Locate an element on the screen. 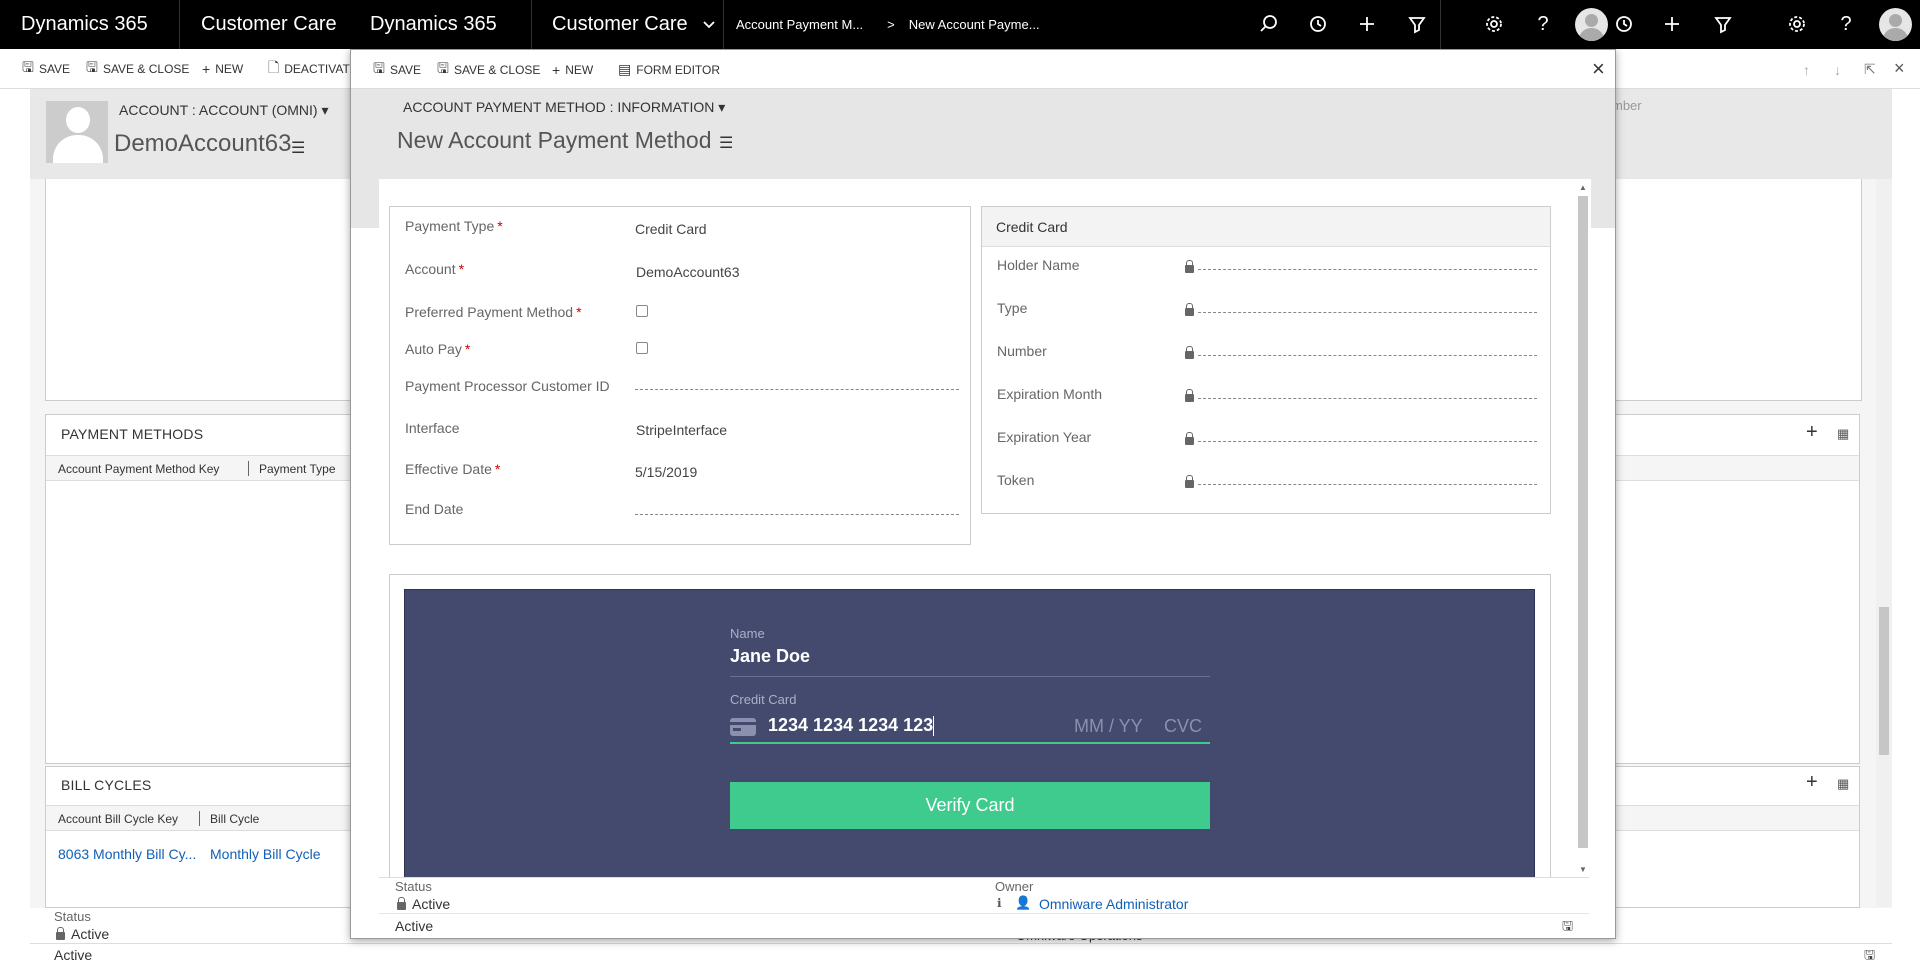 This screenshot has height=968, width=1920. bill-cycle-link: Monthly Bill Cycle is located at coordinates (265, 854).